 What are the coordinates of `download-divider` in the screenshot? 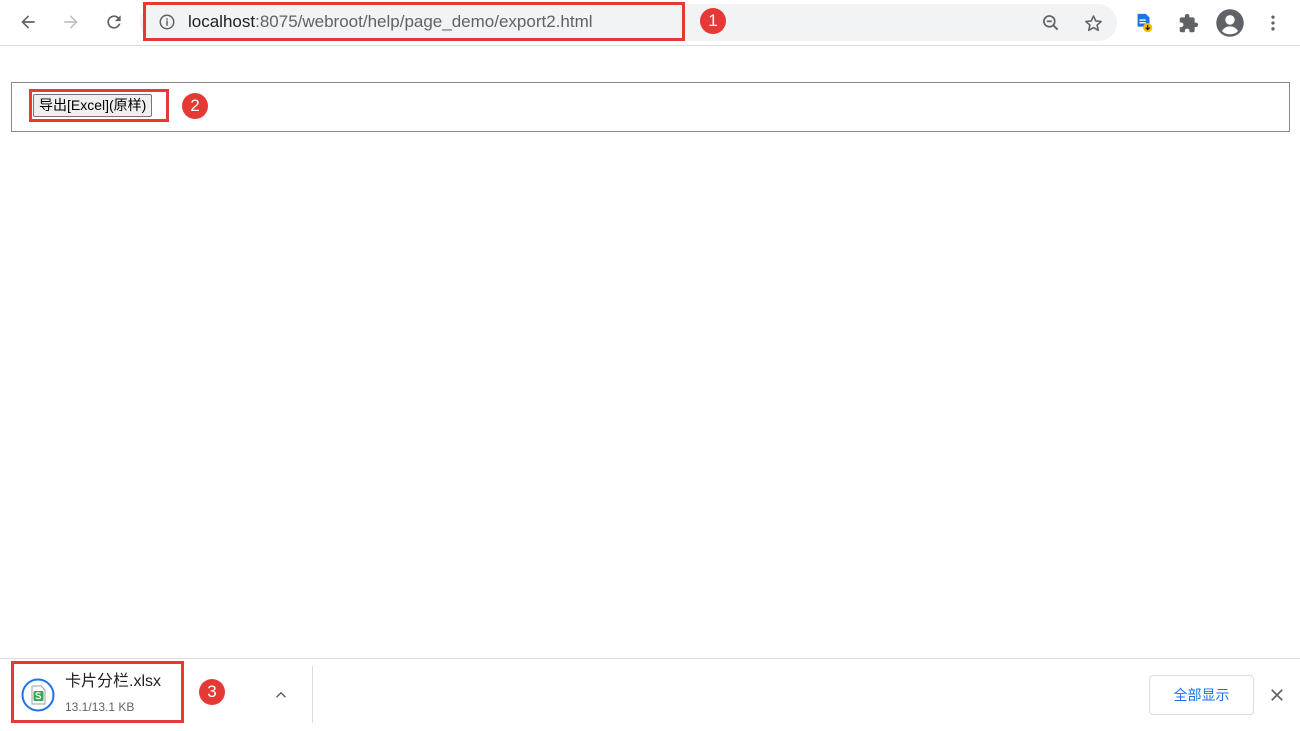 It's located at (312, 694).